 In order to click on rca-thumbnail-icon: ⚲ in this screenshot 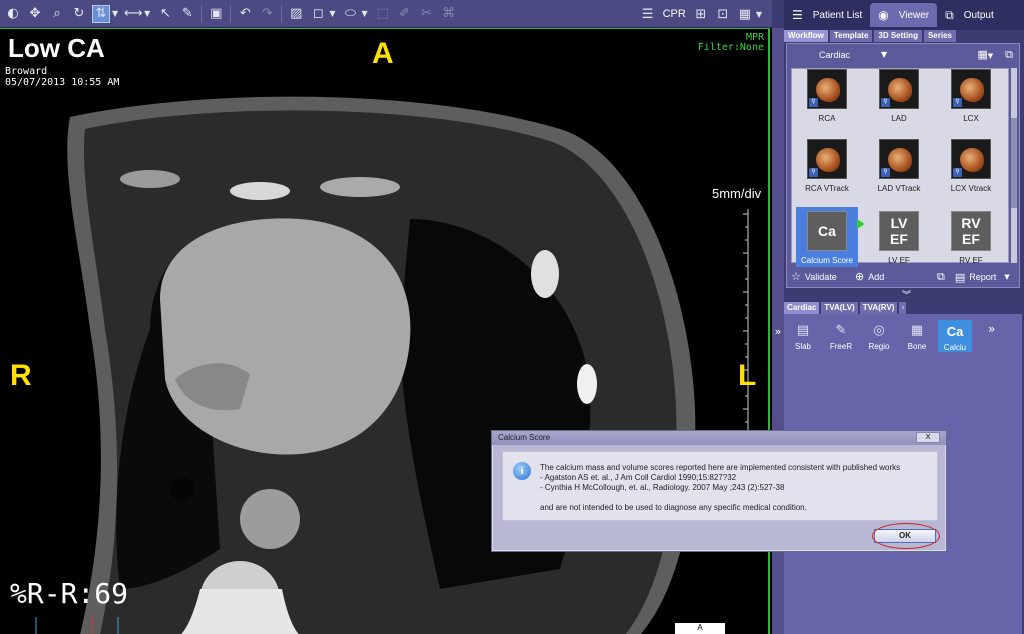, I will do `click(827, 89)`.